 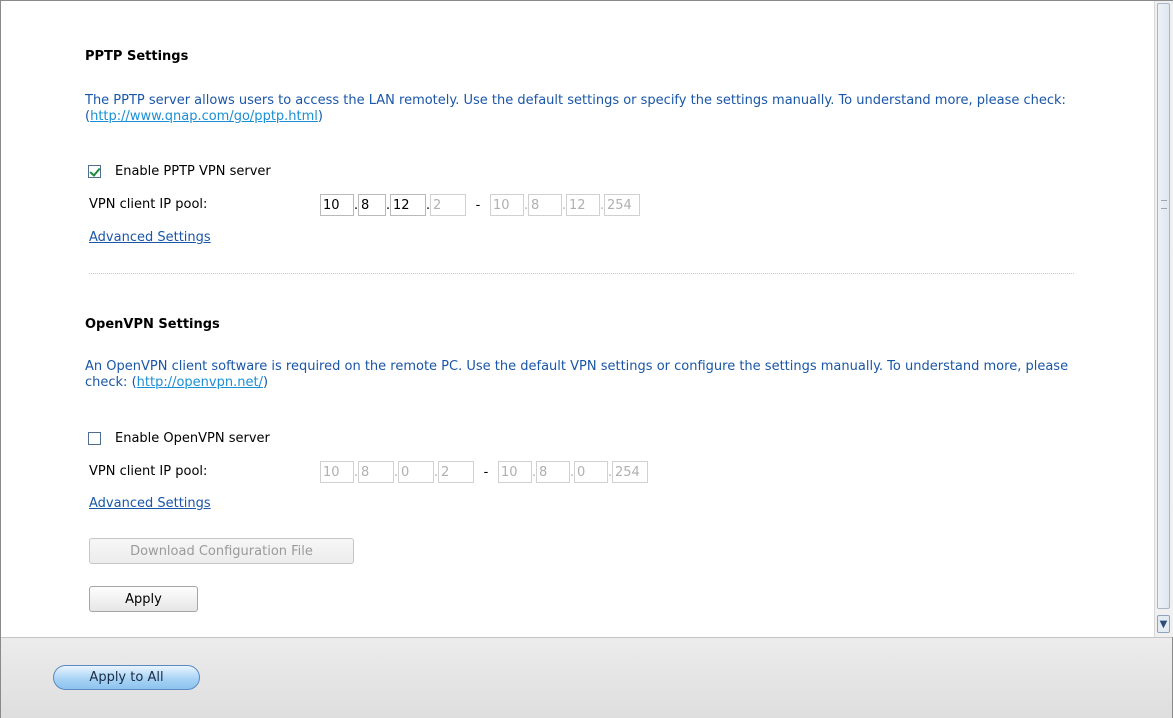 What do you see at coordinates (148, 471) in the screenshot?
I see `openvpn-pool-label: VPN client IP pool:` at bounding box center [148, 471].